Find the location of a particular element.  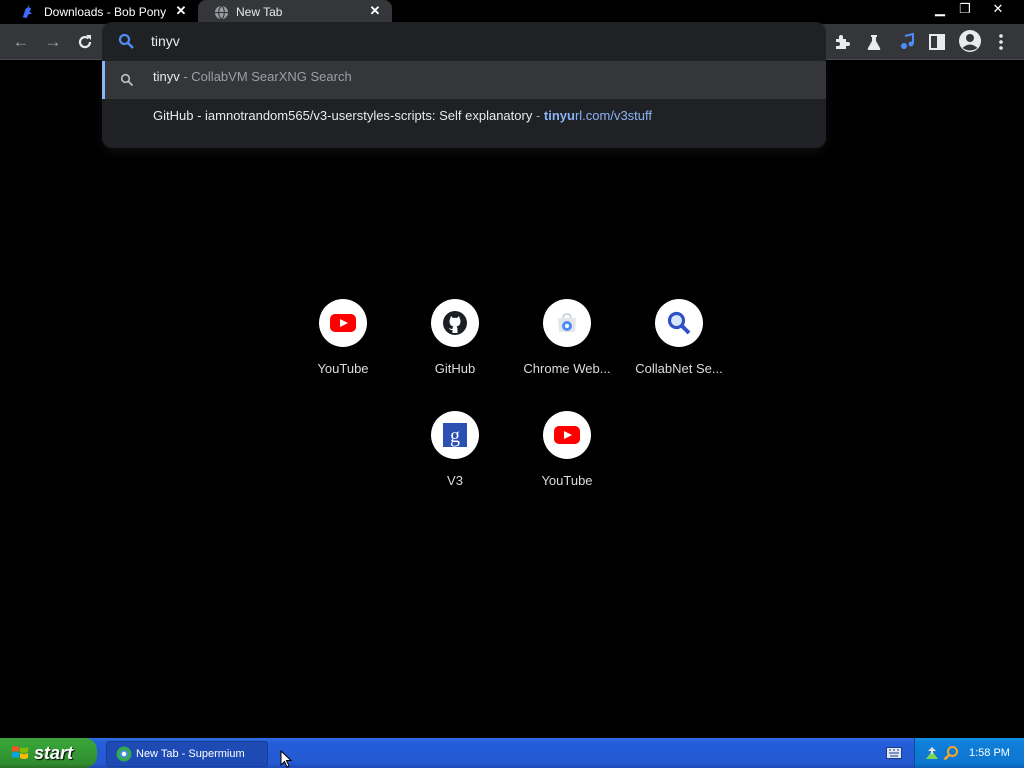

reload-button is located at coordinates (85, 42).